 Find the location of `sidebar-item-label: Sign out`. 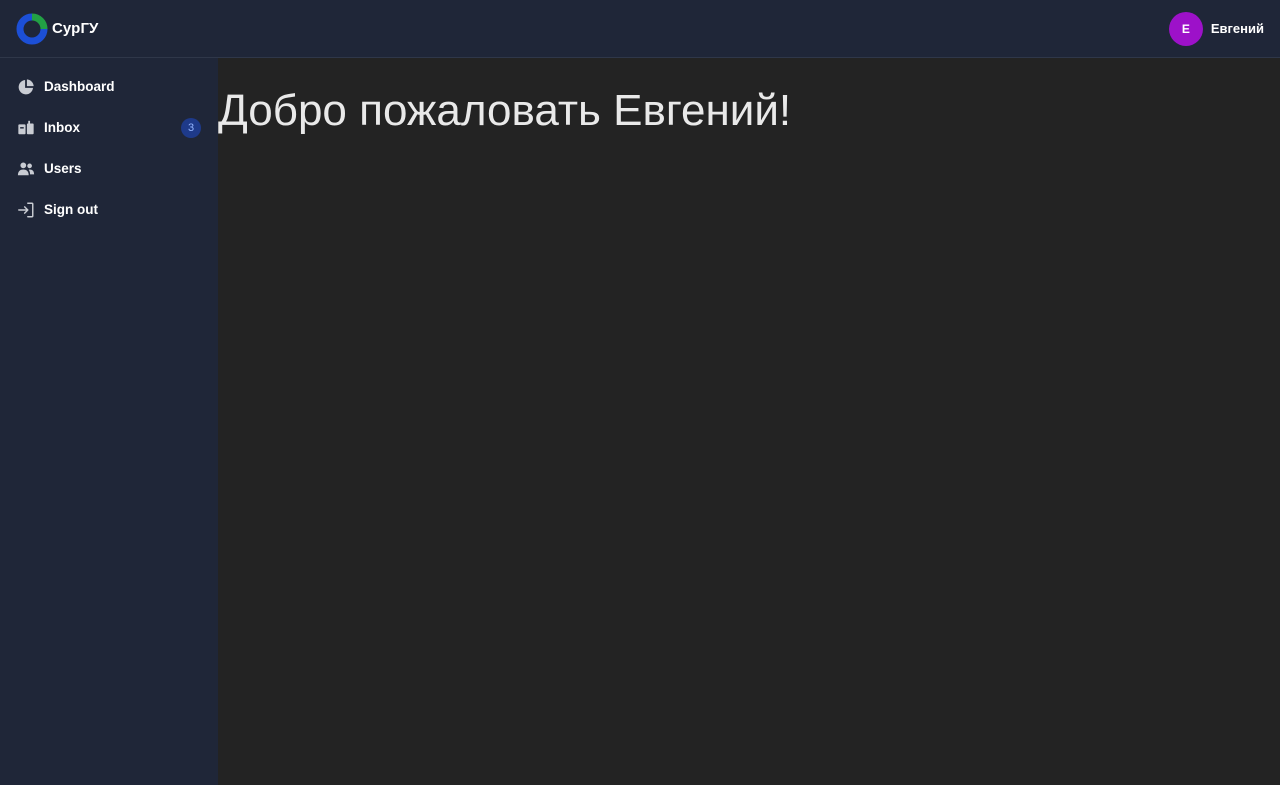

sidebar-item-label: Sign out is located at coordinates (71, 209).